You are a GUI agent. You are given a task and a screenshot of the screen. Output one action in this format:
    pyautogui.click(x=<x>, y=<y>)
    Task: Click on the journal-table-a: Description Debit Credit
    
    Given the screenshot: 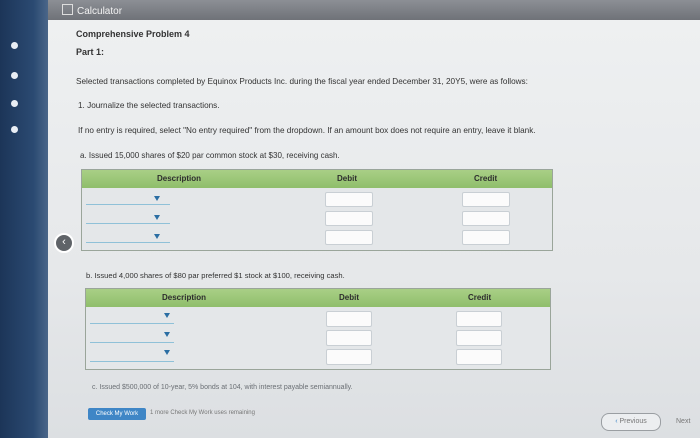 What is the action you would take?
    pyautogui.click(x=317, y=210)
    